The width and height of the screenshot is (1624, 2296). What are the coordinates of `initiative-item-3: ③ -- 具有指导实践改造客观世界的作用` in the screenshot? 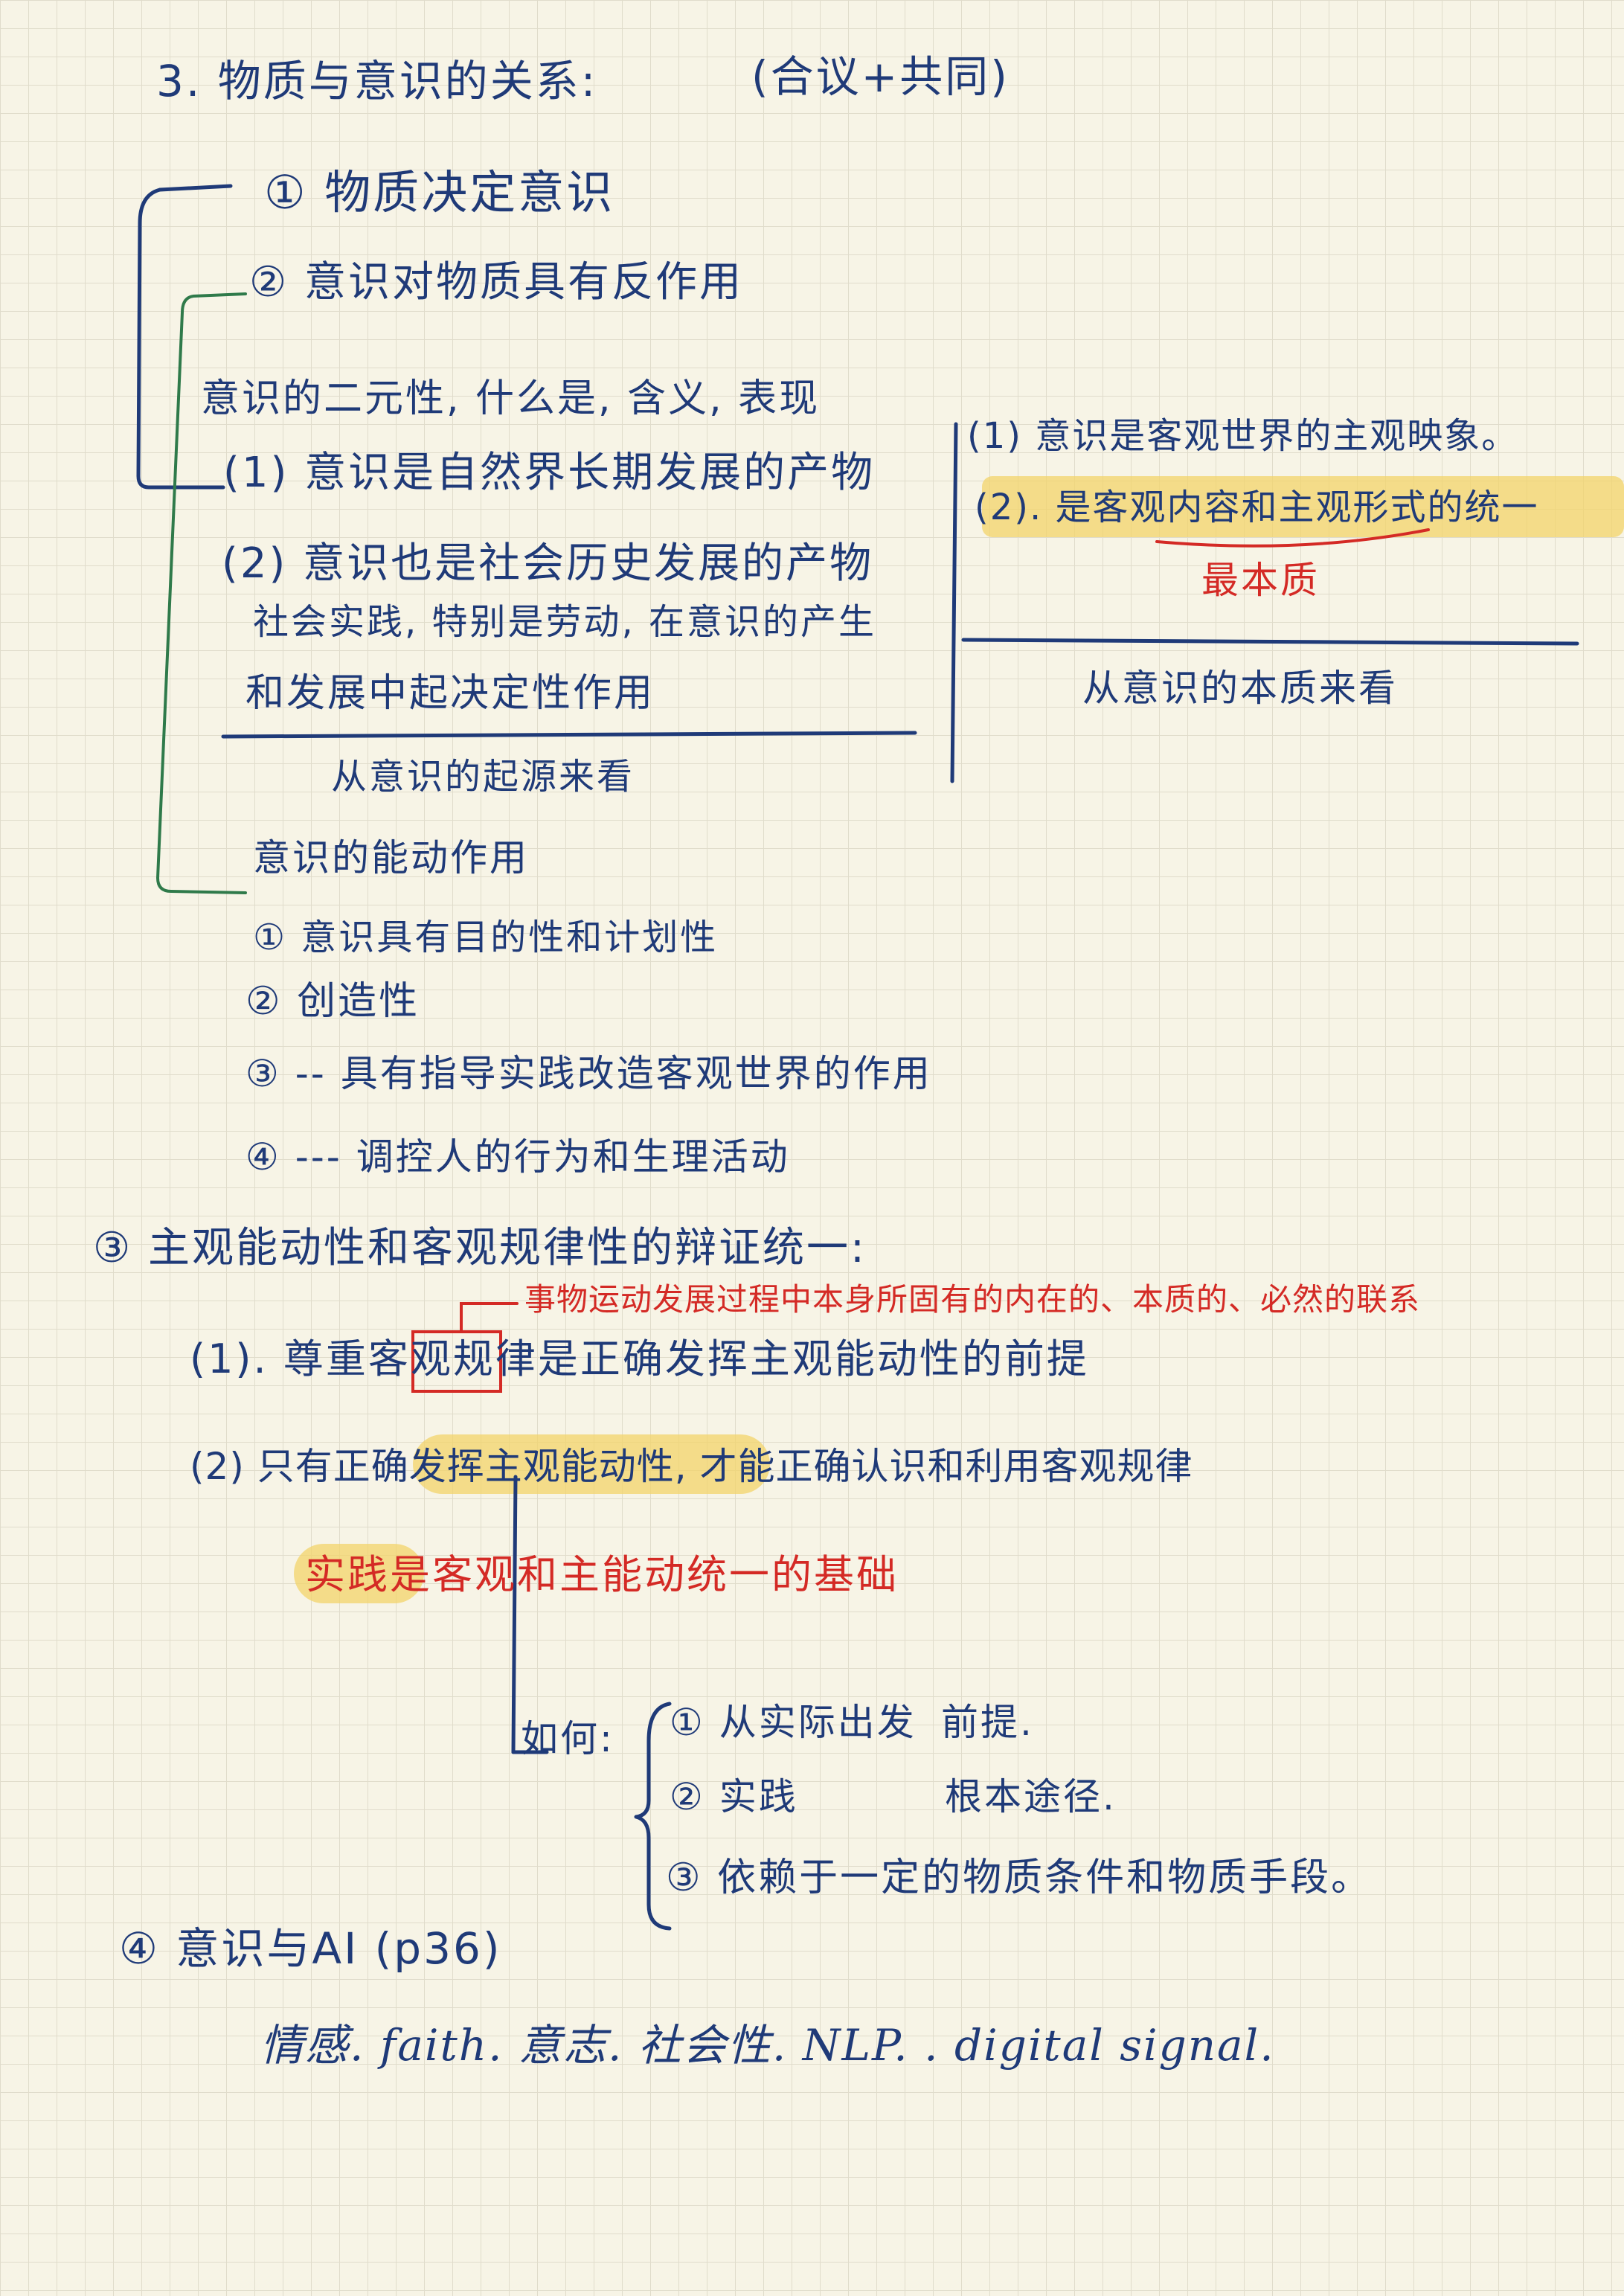 It's located at (588, 1073).